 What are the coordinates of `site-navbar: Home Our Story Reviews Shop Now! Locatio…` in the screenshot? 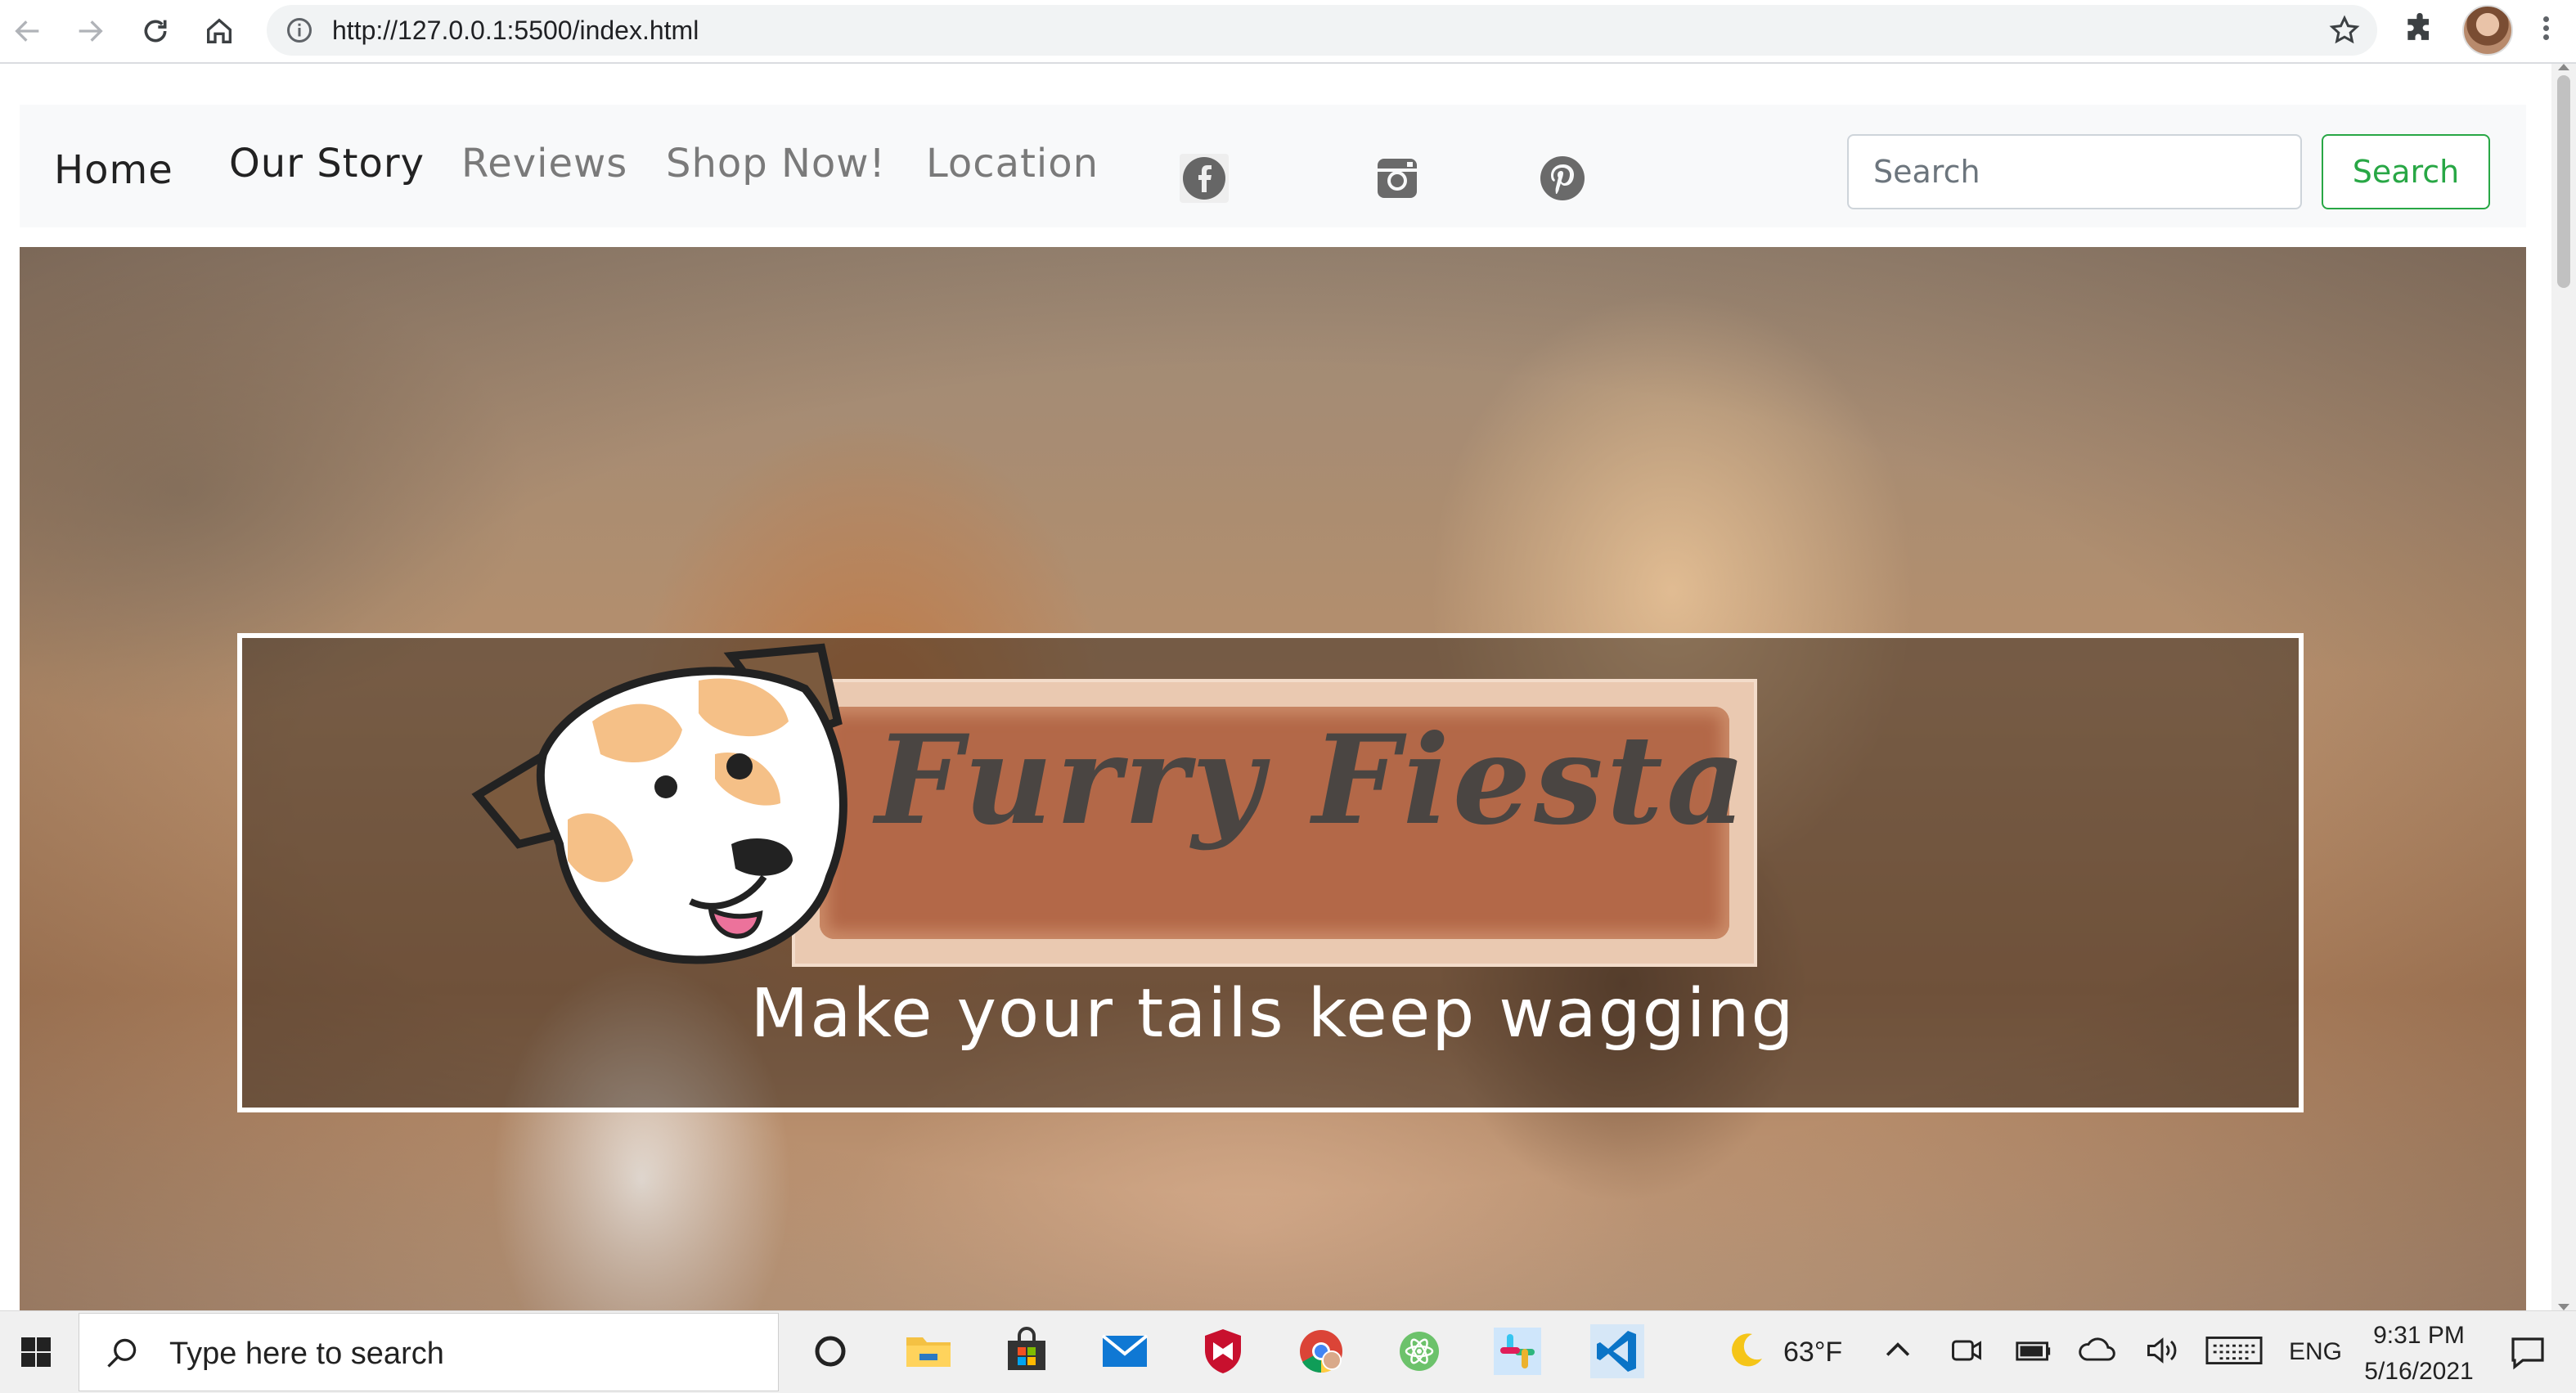 It's located at (1273, 166).